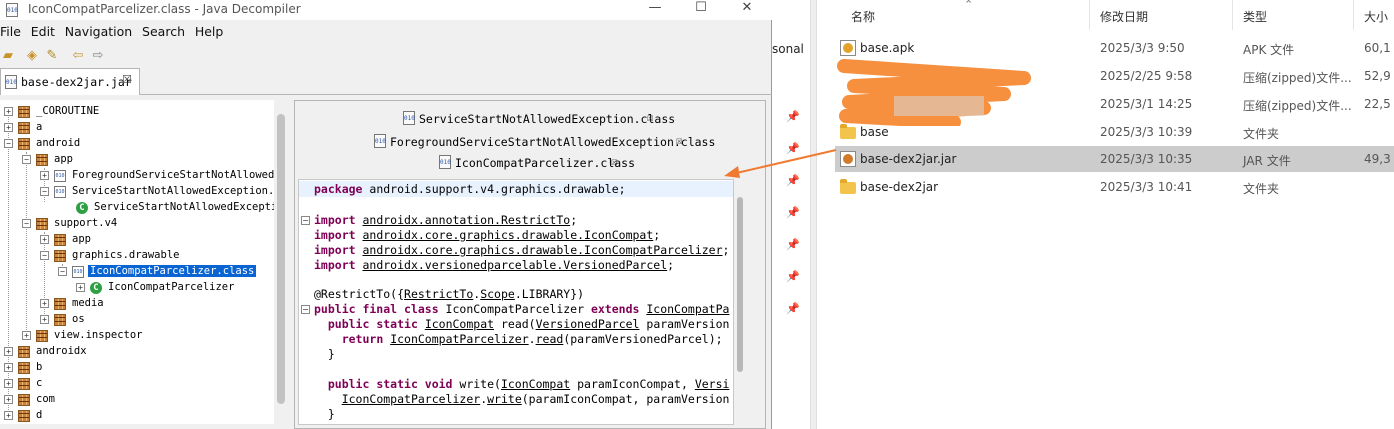  What do you see at coordinates (1114, 187) in the screenshot?
I see `file-row: base-dex2jar 2025/3/3 10:41 文件夹` at bounding box center [1114, 187].